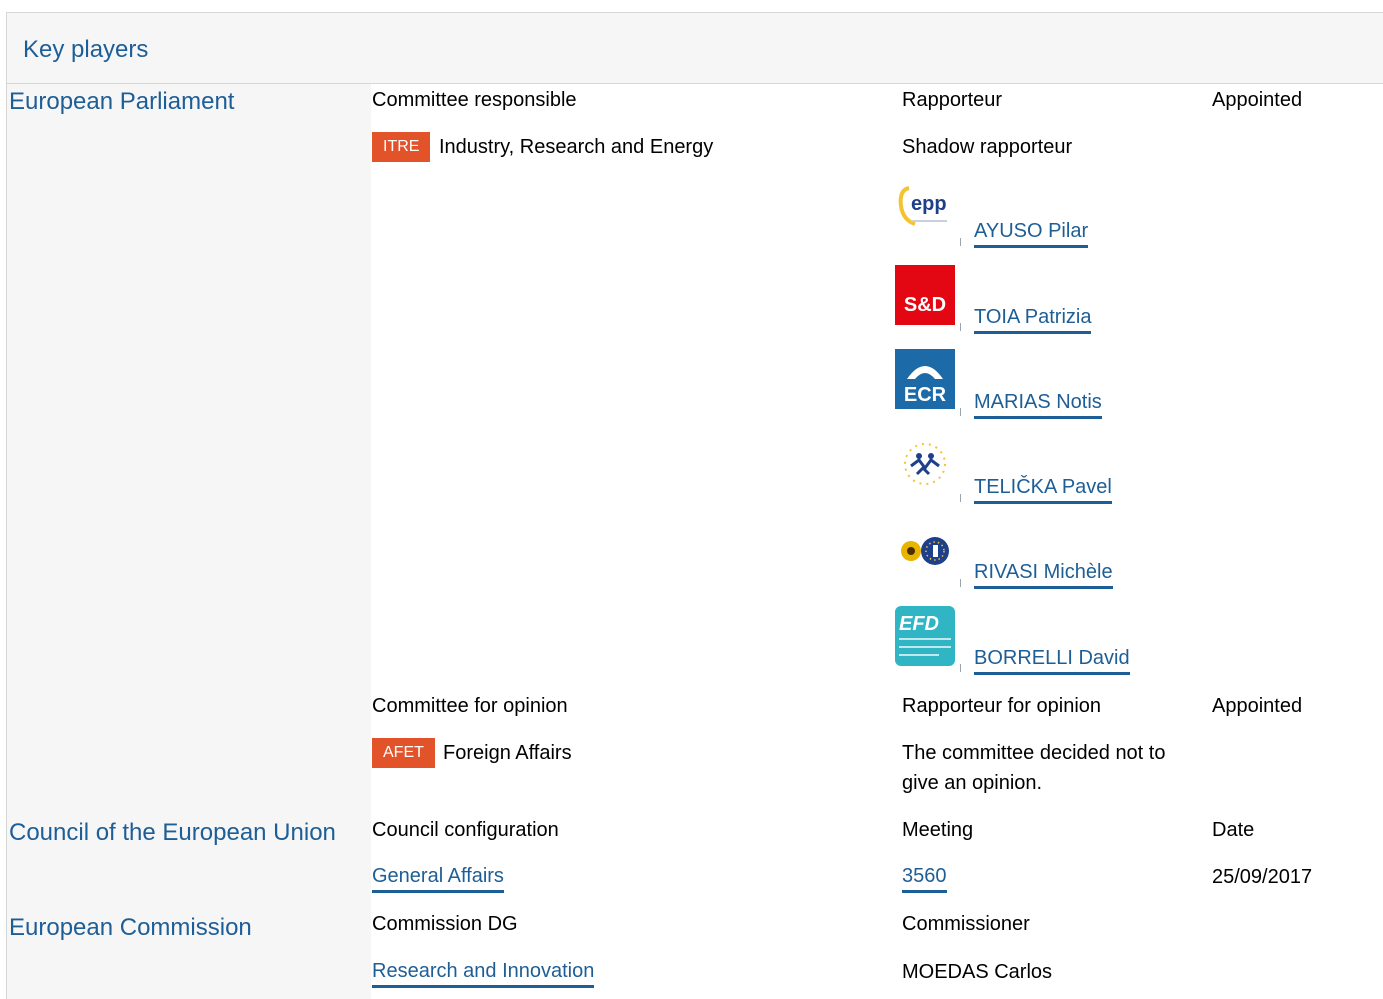  I want to click on committee-opinion-header: Committee for opinion, so click(470, 706).